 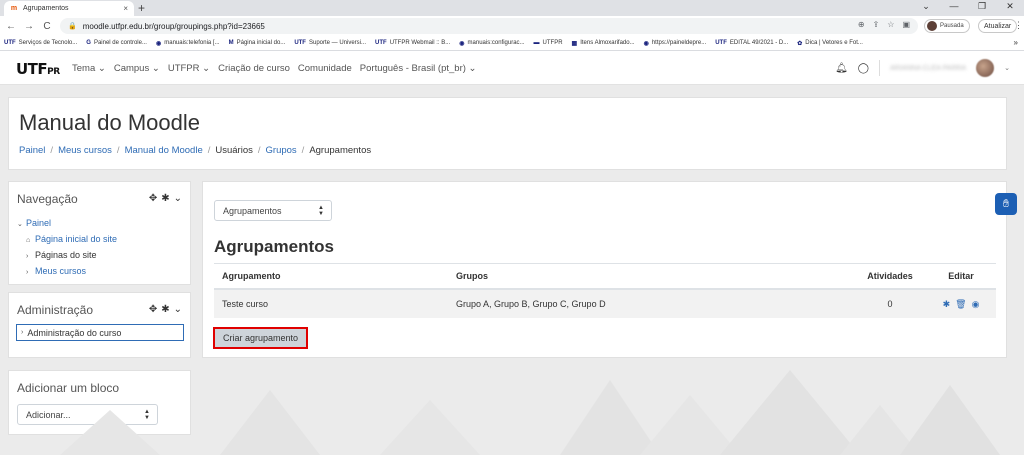 I want to click on col-header-grouping: Agrupamento, so click(x=251, y=276).